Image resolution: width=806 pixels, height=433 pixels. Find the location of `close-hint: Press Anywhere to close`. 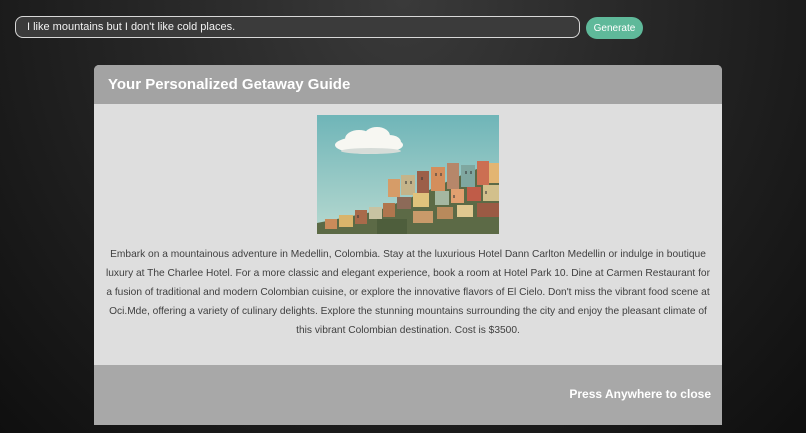

close-hint: Press Anywhere to close is located at coordinates (640, 394).